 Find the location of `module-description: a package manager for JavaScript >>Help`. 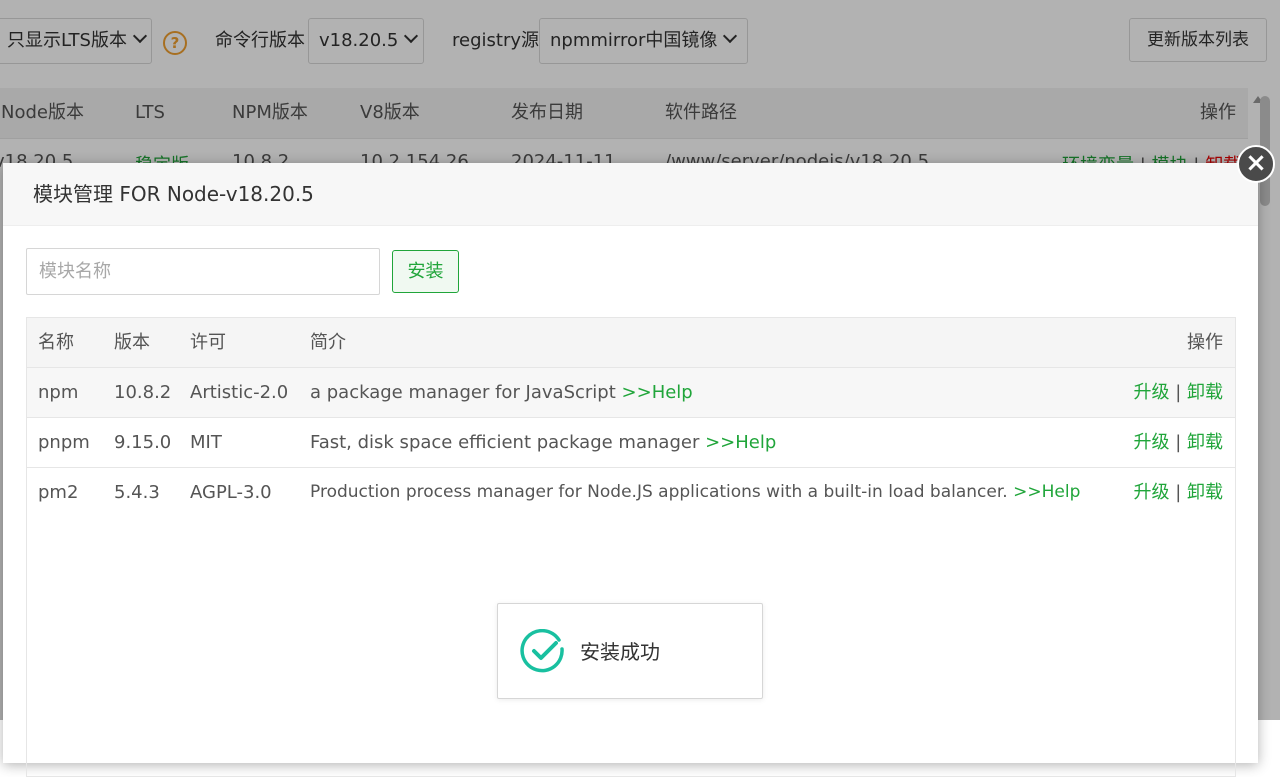

module-description: a package manager for JavaScript >>Help is located at coordinates (501, 392).